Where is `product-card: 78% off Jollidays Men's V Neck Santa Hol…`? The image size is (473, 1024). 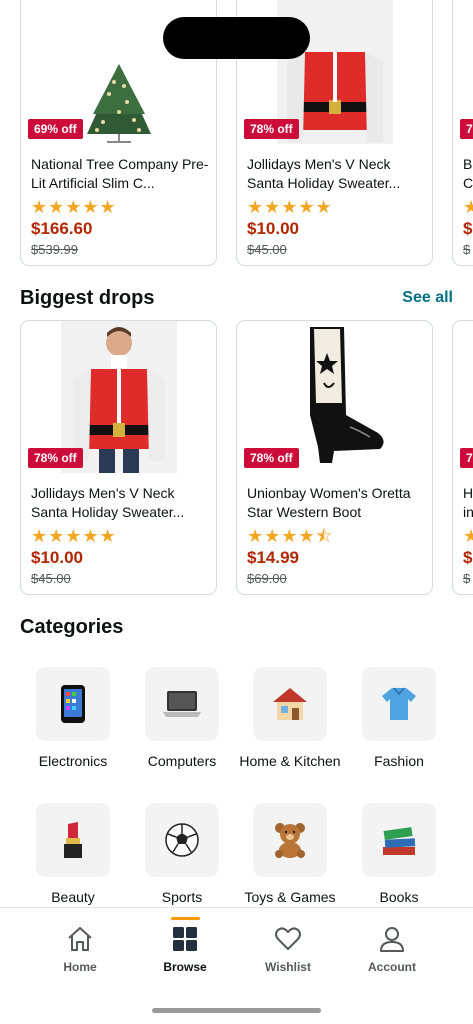 product-card: 78% off Jollidays Men's V Neck Santa Hol… is located at coordinates (118, 457).